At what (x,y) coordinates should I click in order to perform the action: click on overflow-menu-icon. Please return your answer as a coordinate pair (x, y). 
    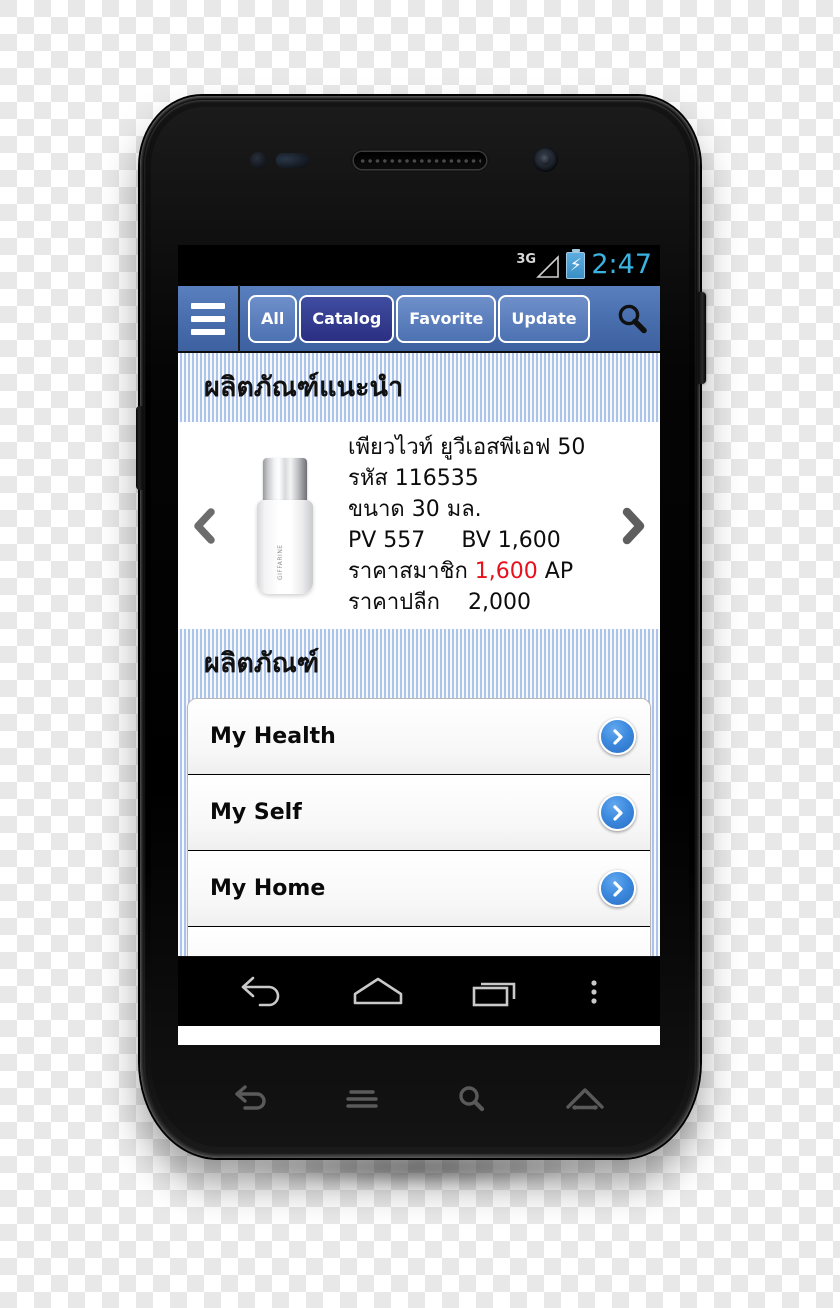
    Looking at the image, I should click on (594, 992).